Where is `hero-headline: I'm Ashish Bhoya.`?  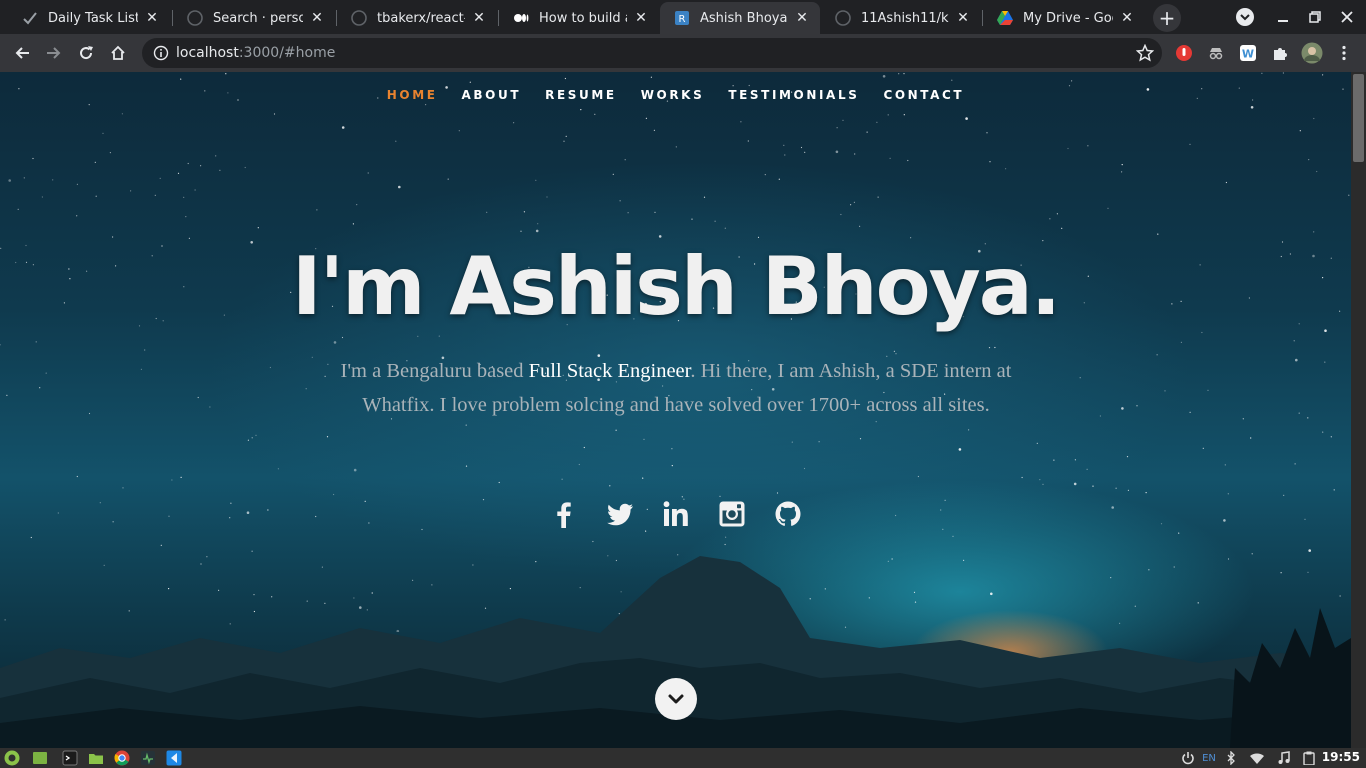 hero-headline: I'm Ashish Bhoya. is located at coordinates (676, 286).